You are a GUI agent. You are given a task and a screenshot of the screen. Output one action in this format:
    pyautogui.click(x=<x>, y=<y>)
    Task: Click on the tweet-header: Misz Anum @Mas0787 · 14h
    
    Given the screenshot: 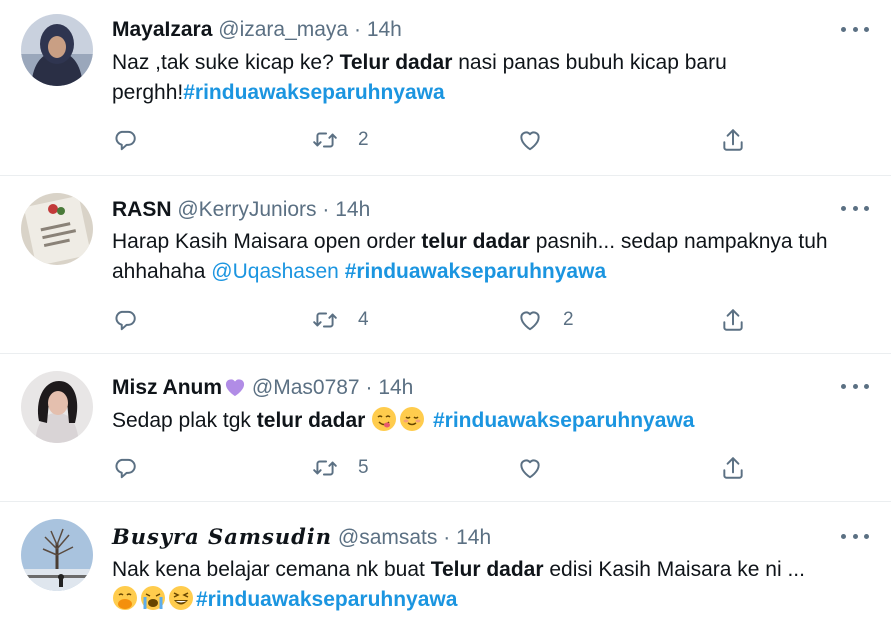 What is the action you would take?
    pyautogui.click(x=262, y=388)
    